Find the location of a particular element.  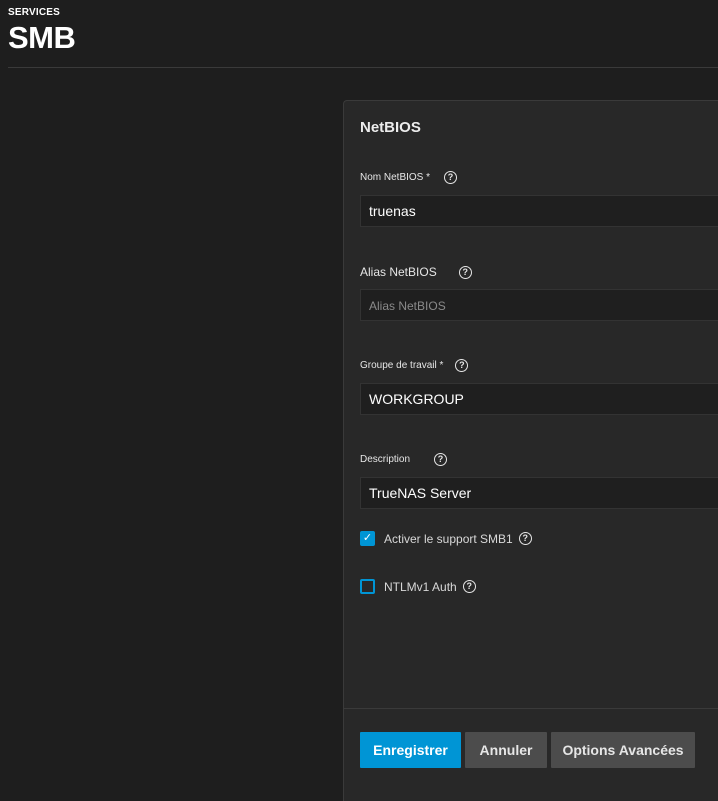

netbios-alias-input is located at coordinates (539, 305).